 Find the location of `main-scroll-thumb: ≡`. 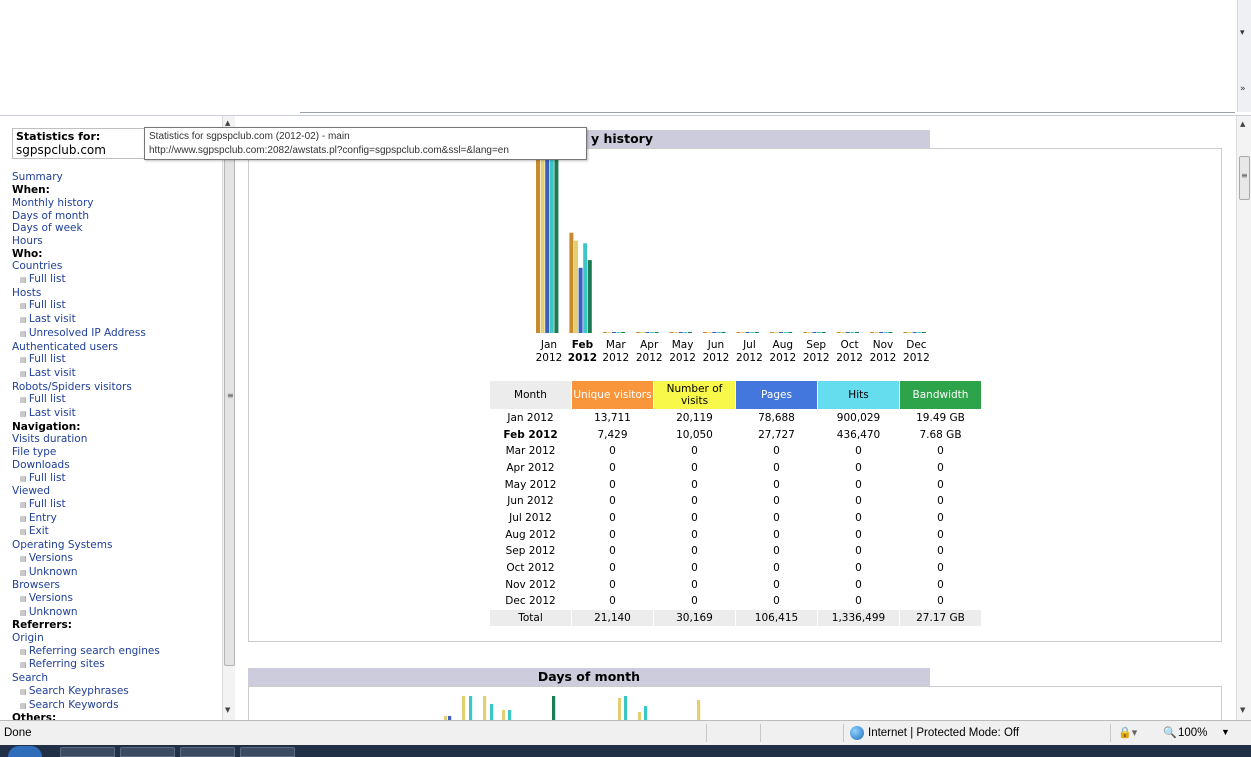

main-scroll-thumb: ≡ is located at coordinates (1244, 178).